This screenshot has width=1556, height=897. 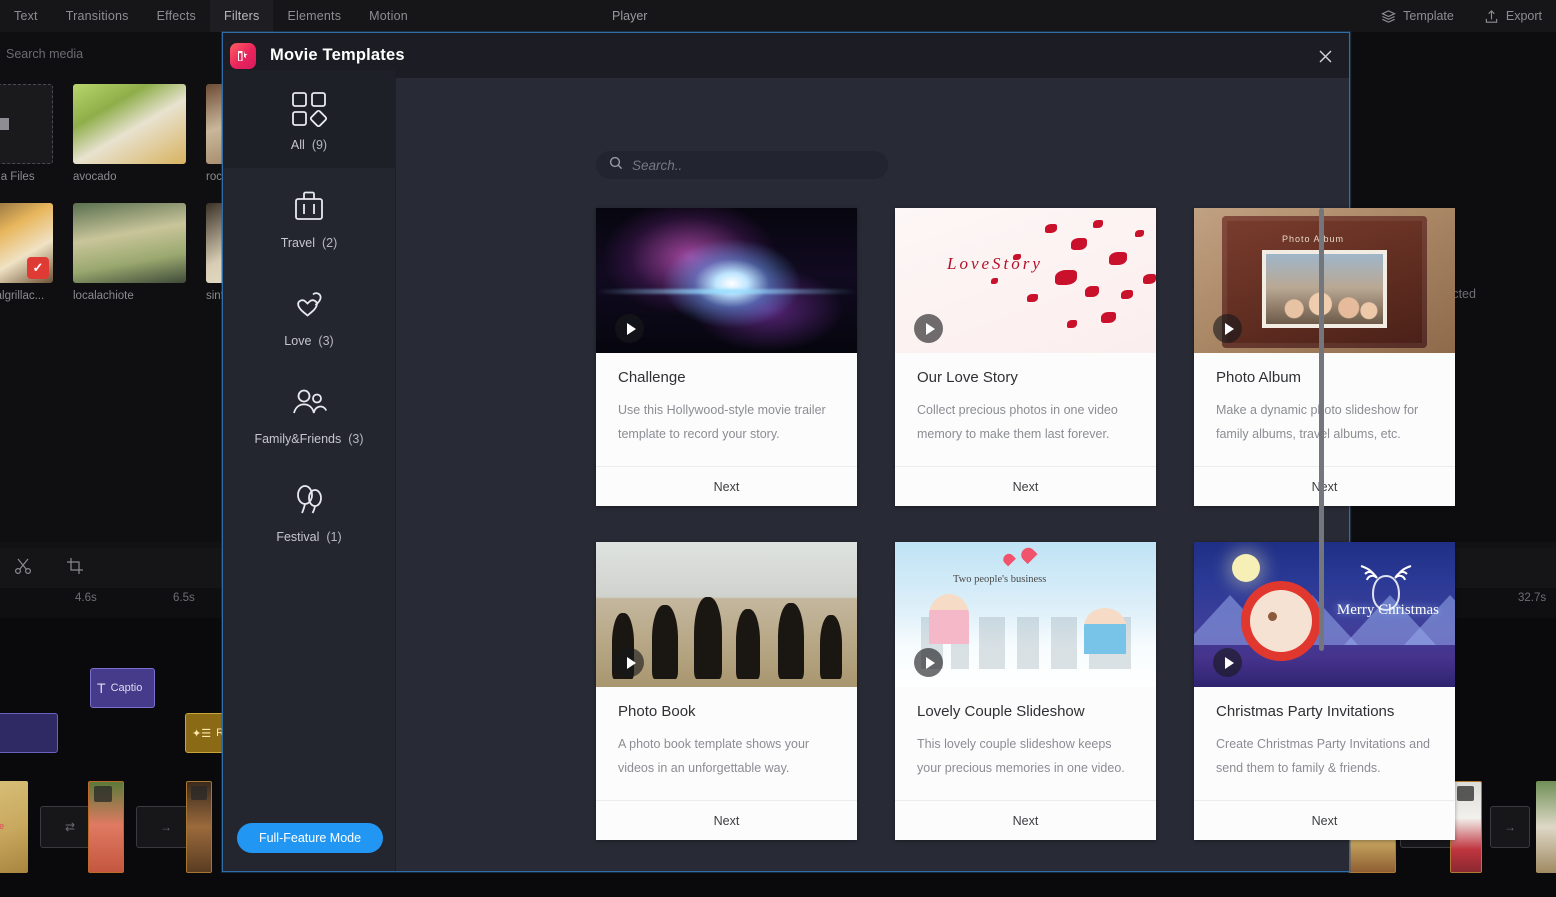 I want to click on santa-figure, so click(x=1281, y=621).